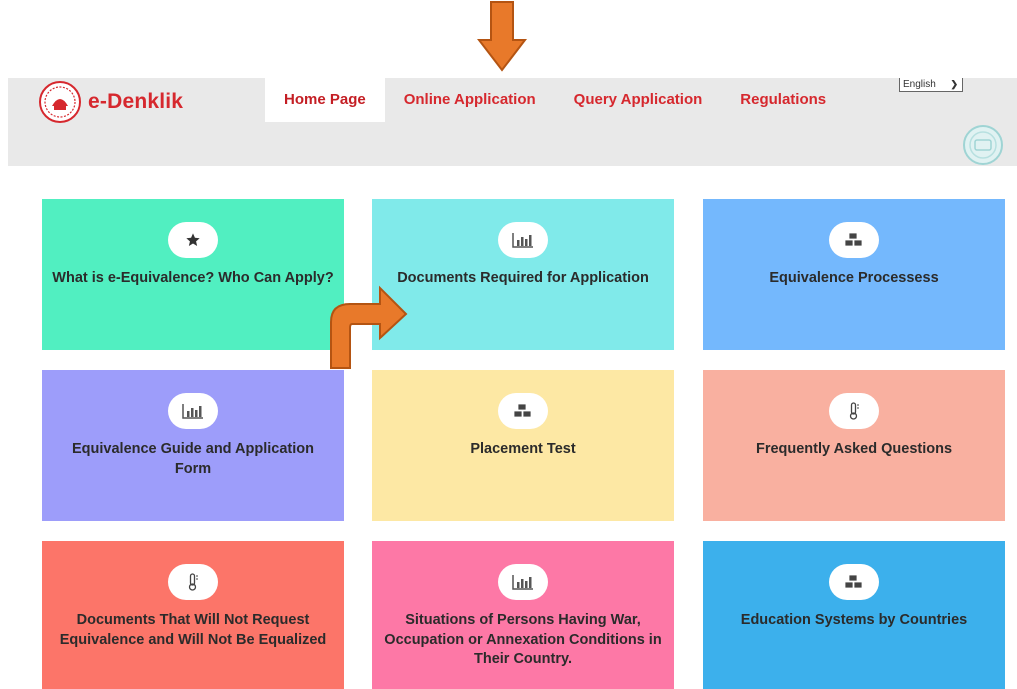 The width and height of the screenshot is (1017, 689). I want to click on site-logo: e-Denklik, so click(110, 102).